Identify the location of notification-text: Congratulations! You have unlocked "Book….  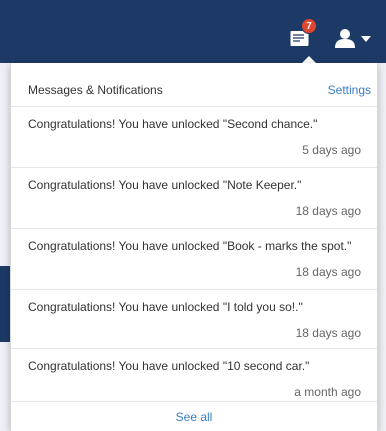
(190, 246).